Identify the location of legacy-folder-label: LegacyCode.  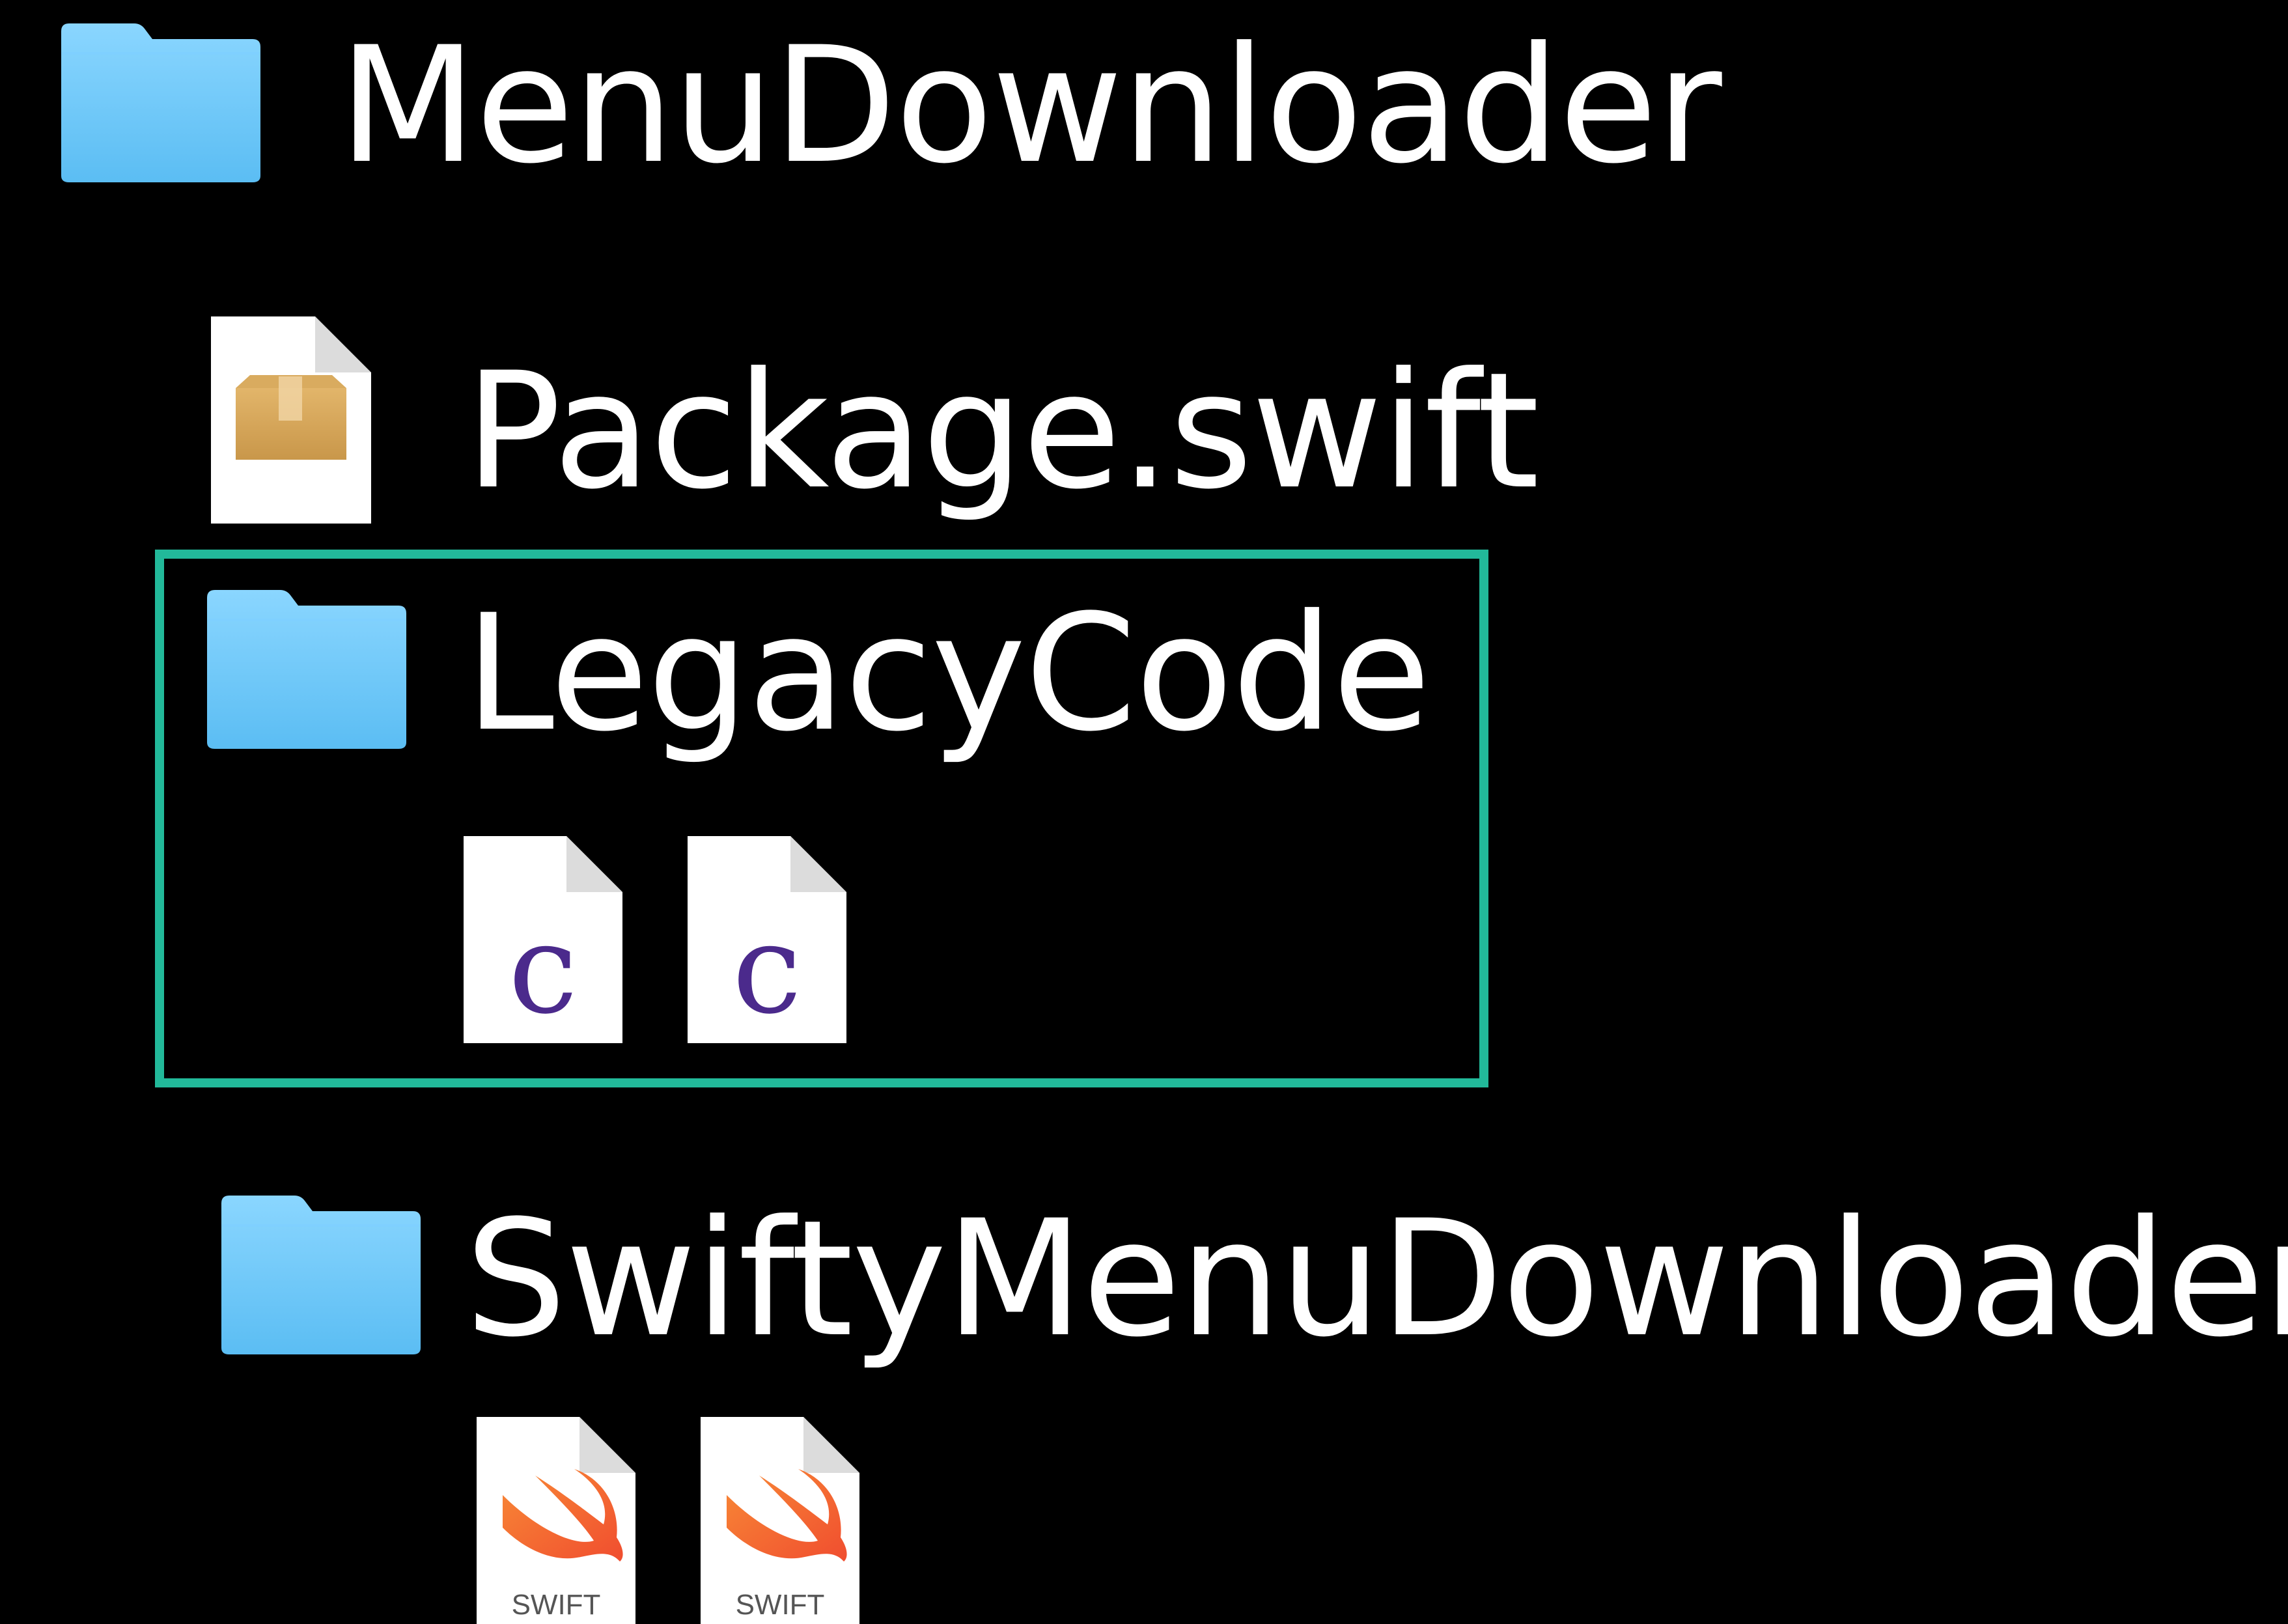
(948, 674).